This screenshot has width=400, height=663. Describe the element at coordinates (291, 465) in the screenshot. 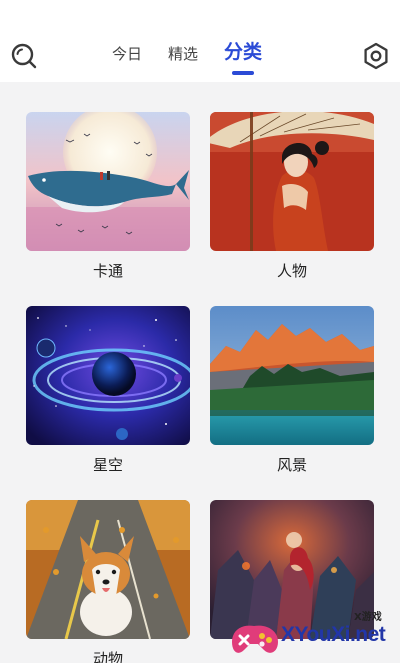

I see `category-label: 风景` at that location.